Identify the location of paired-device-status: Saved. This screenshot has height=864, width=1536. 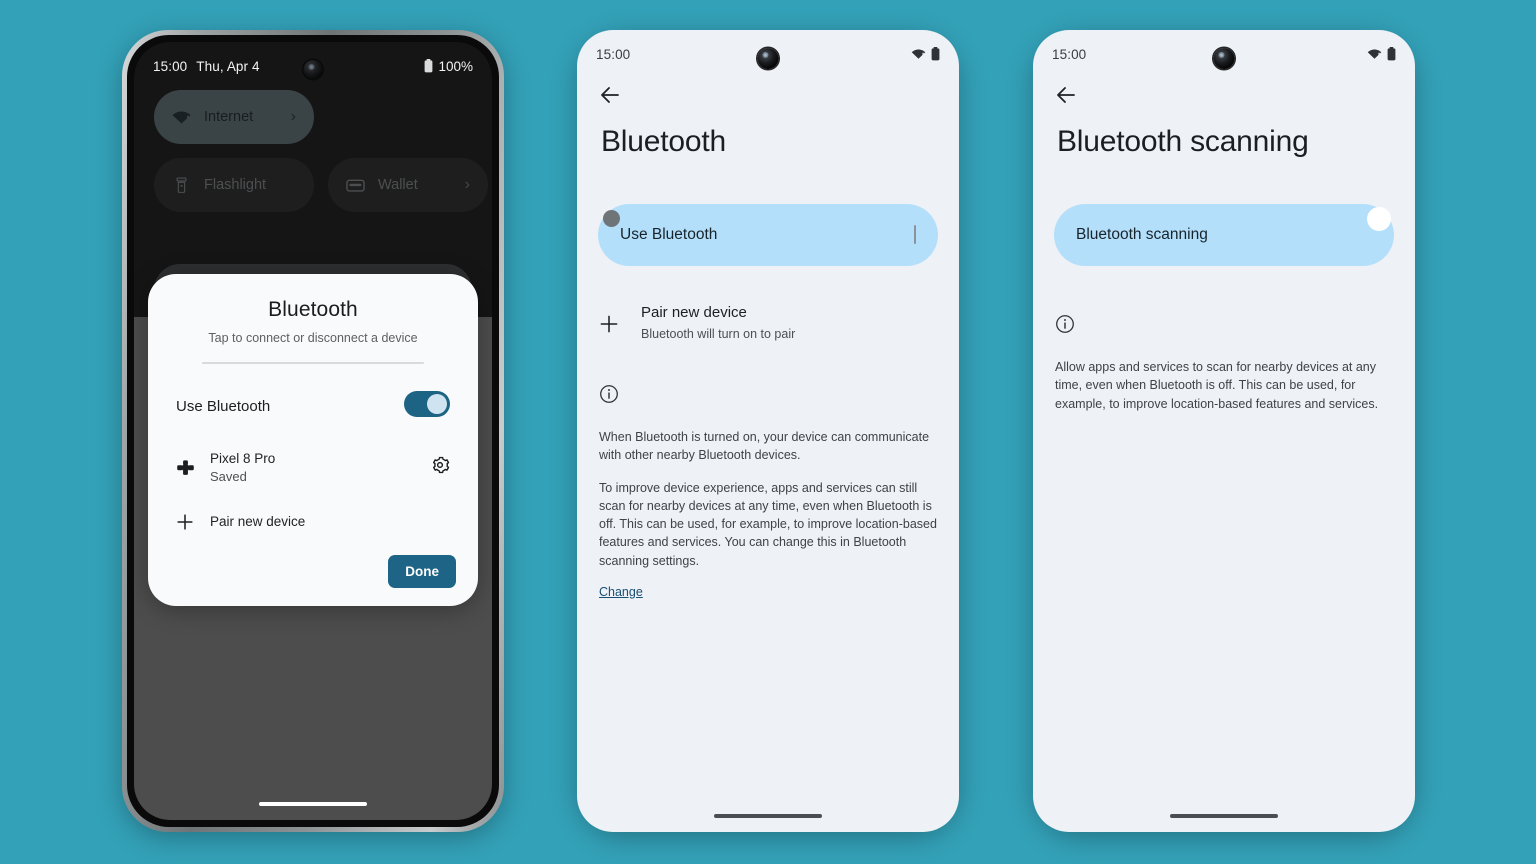
(228, 477).